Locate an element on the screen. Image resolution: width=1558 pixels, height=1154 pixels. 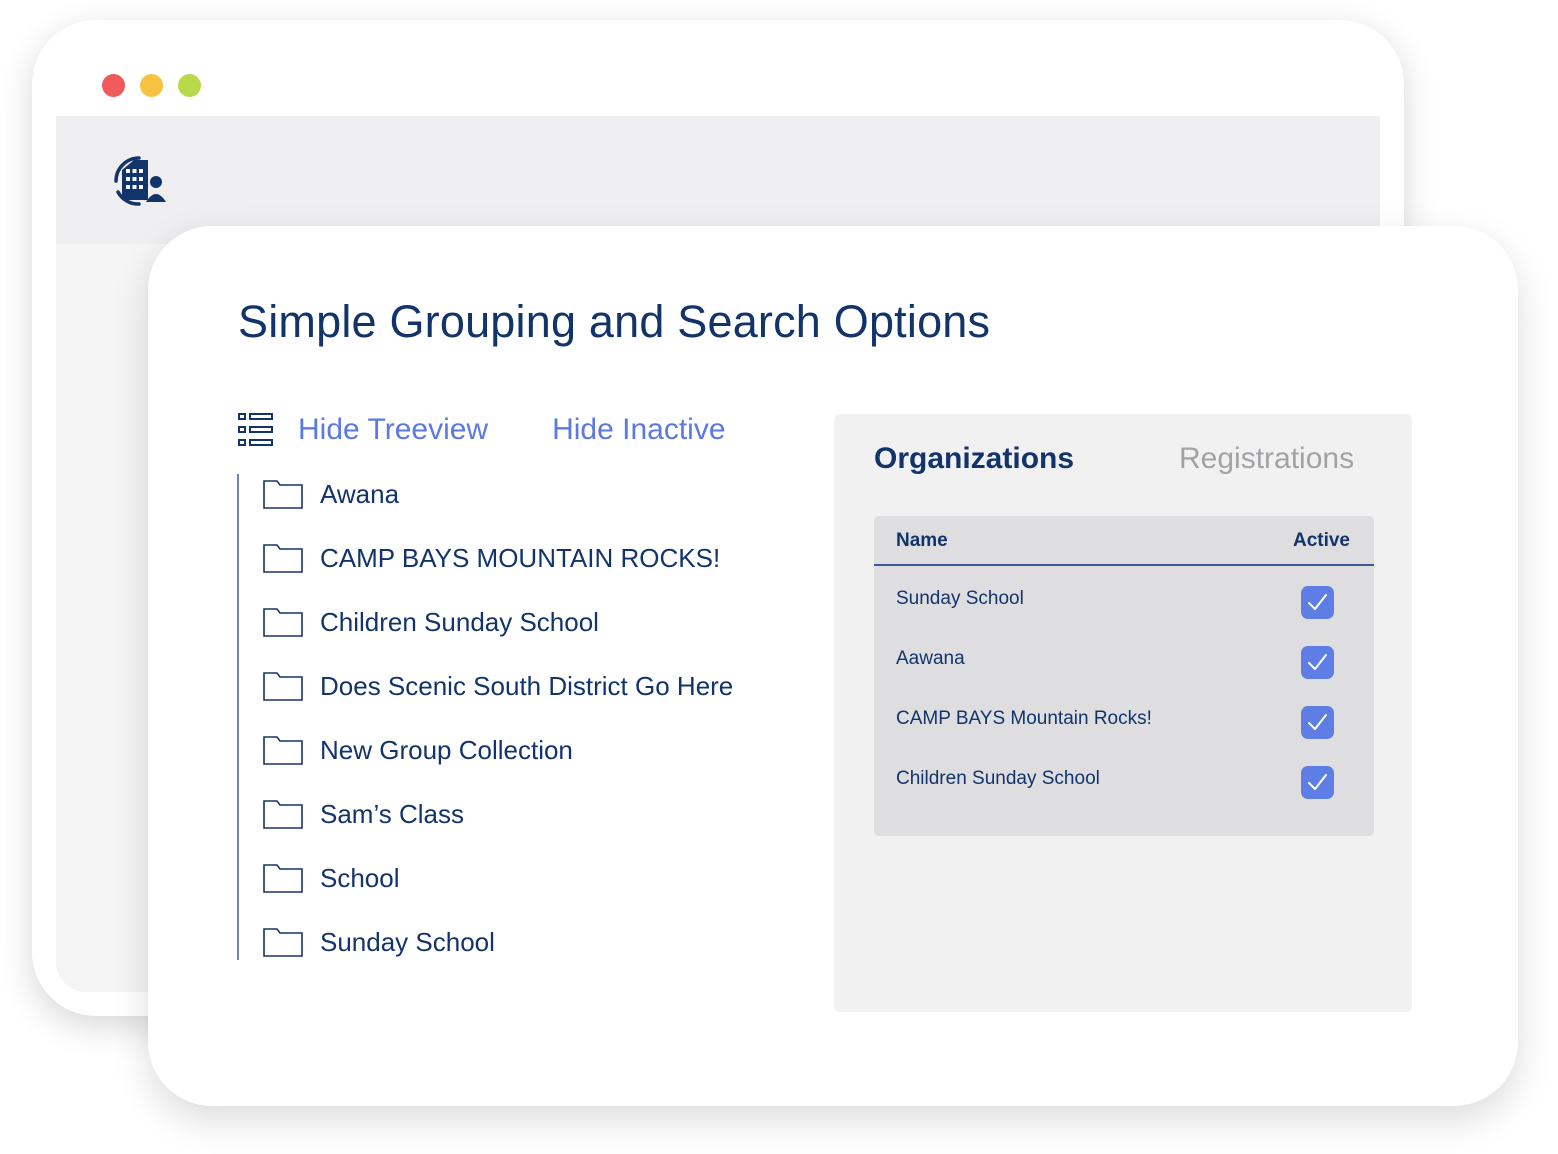
tree-item-label: School is located at coordinates (360, 877).